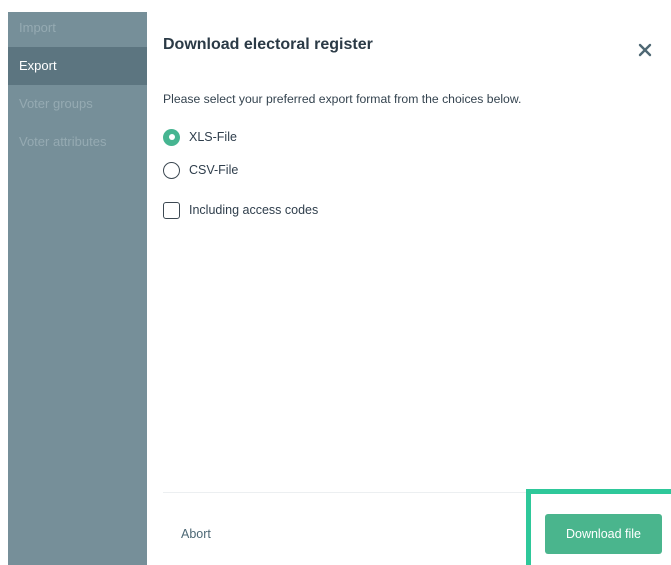 Image resolution: width=671 pixels, height=565 pixels. What do you see at coordinates (214, 170) in the screenshot?
I see `radio-label-csv: CSV-File` at bounding box center [214, 170].